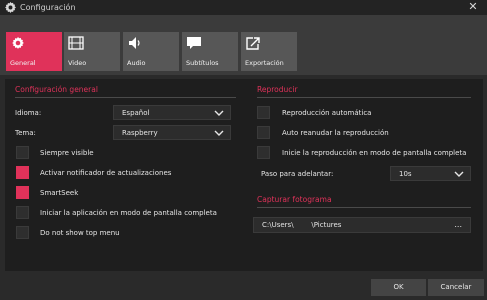  I want to click on export-icon, so click(253, 43).